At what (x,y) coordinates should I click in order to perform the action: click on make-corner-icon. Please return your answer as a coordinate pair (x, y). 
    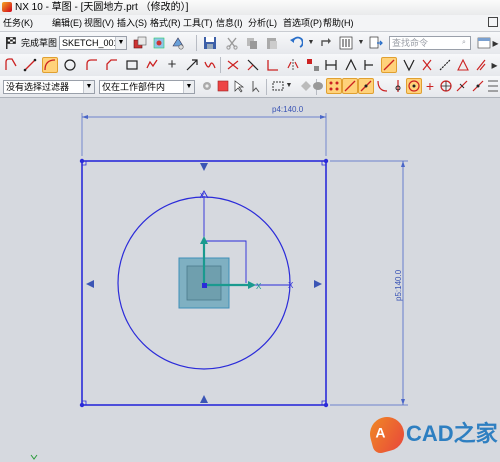
    Looking at the image, I should click on (273, 65).